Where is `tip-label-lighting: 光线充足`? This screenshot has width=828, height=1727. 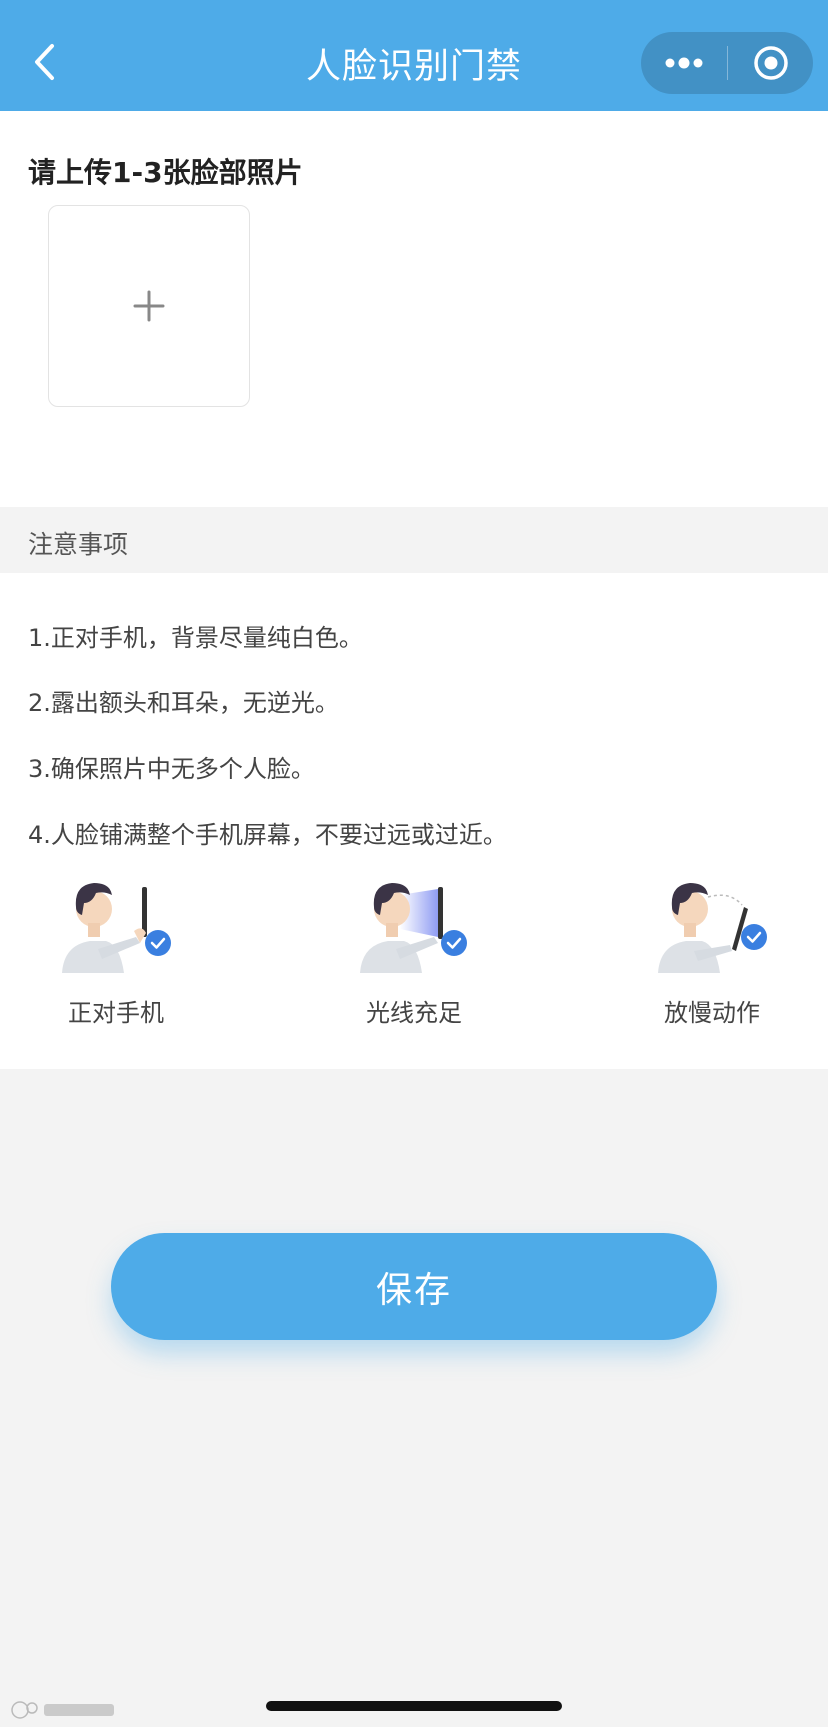 tip-label-lighting: 光线充足 is located at coordinates (414, 1013).